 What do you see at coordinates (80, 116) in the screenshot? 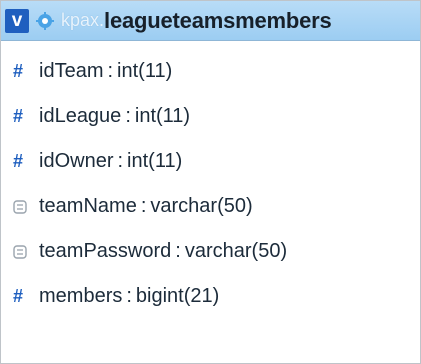
I see `column-name: idLeague` at bounding box center [80, 116].